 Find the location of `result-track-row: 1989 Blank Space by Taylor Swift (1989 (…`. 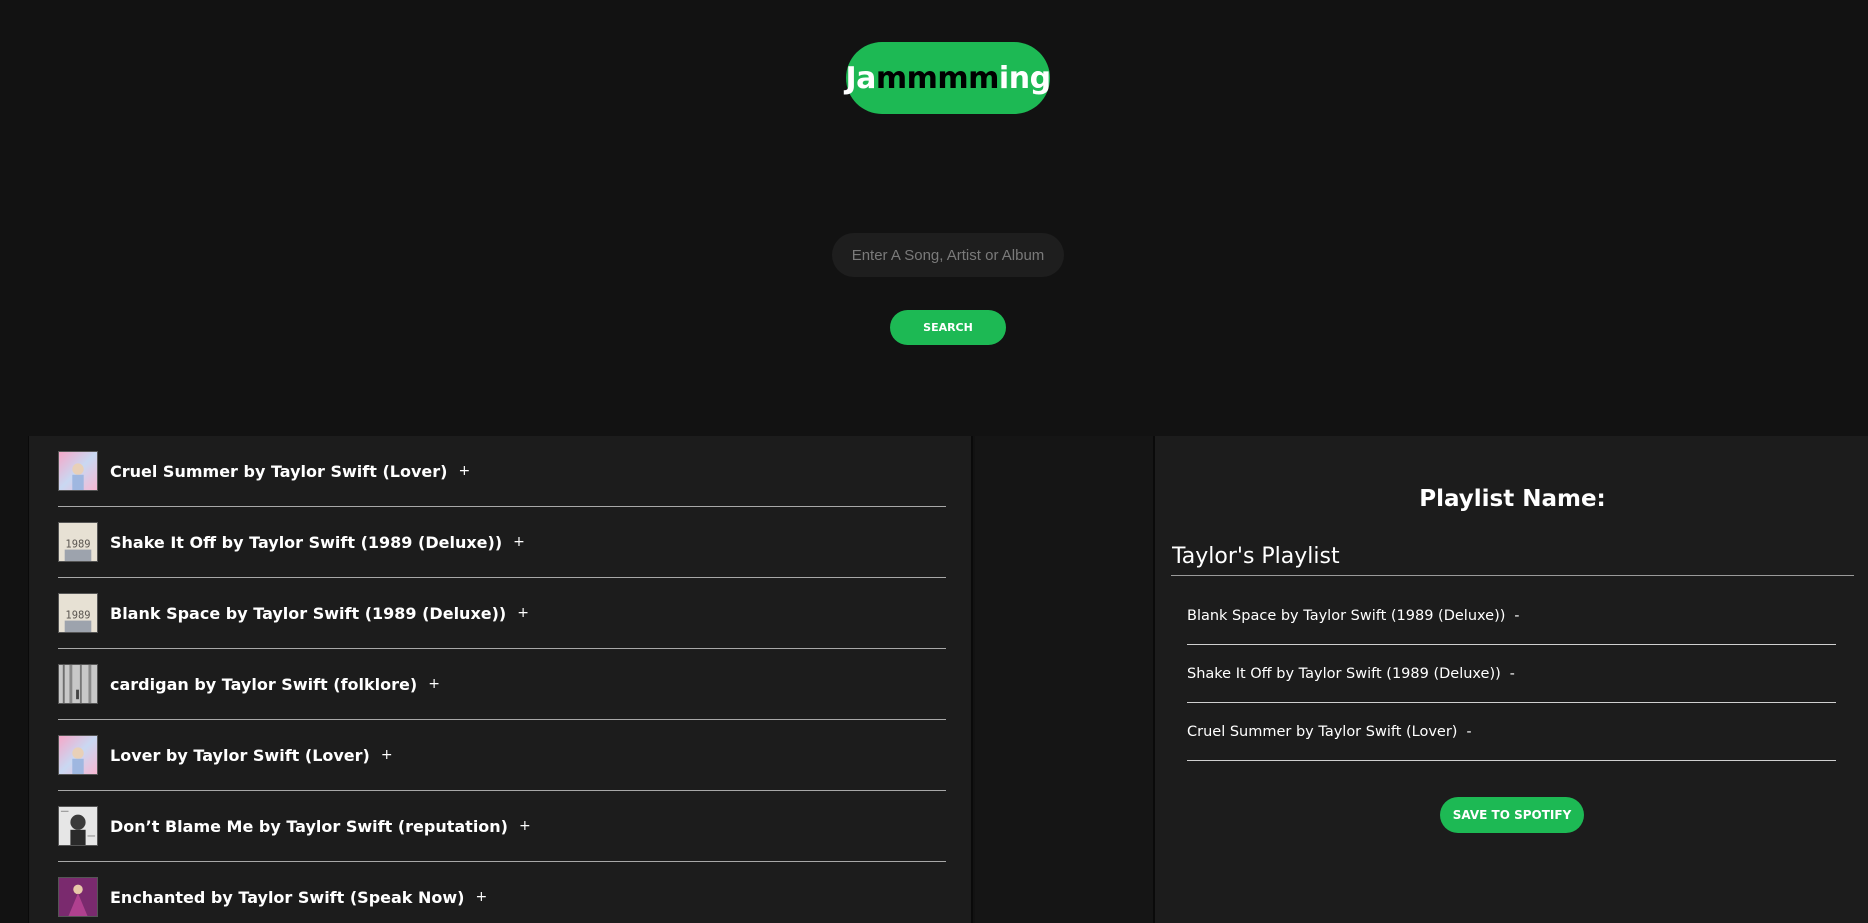

result-track-row: 1989 Blank Space by Taylor Swift (1989 (… is located at coordinates (502, 613).